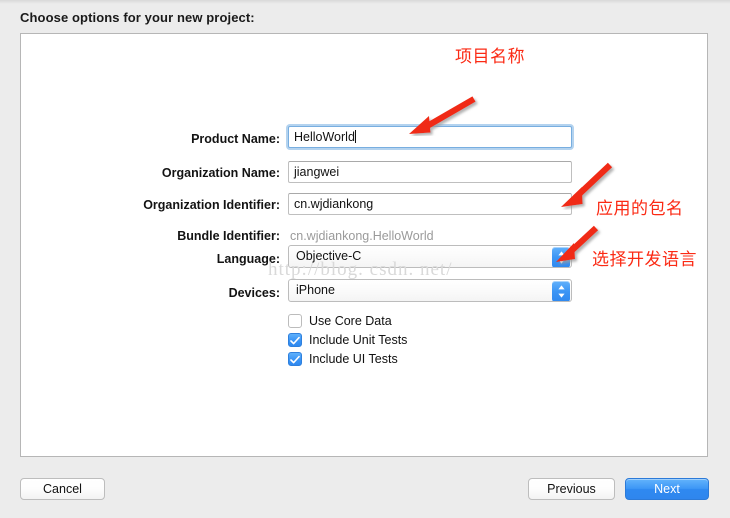 The image size is (730, 518). What do you see at coordinates (350, 321) in the screenshot?
I see `use-core-data-label: Use Core Data` at bounding box center [350, 321].